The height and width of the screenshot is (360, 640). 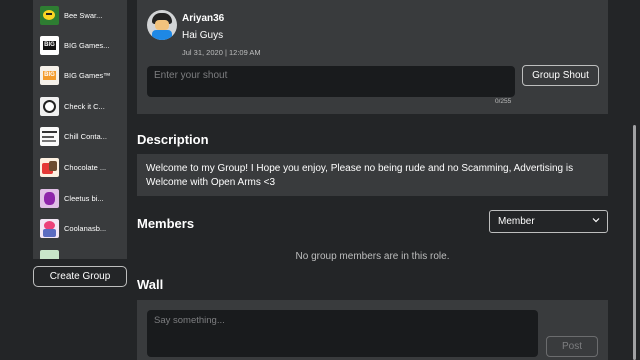 I want to click on group-thumbnail-big-orange: BIG, so click(x=49, y=75).